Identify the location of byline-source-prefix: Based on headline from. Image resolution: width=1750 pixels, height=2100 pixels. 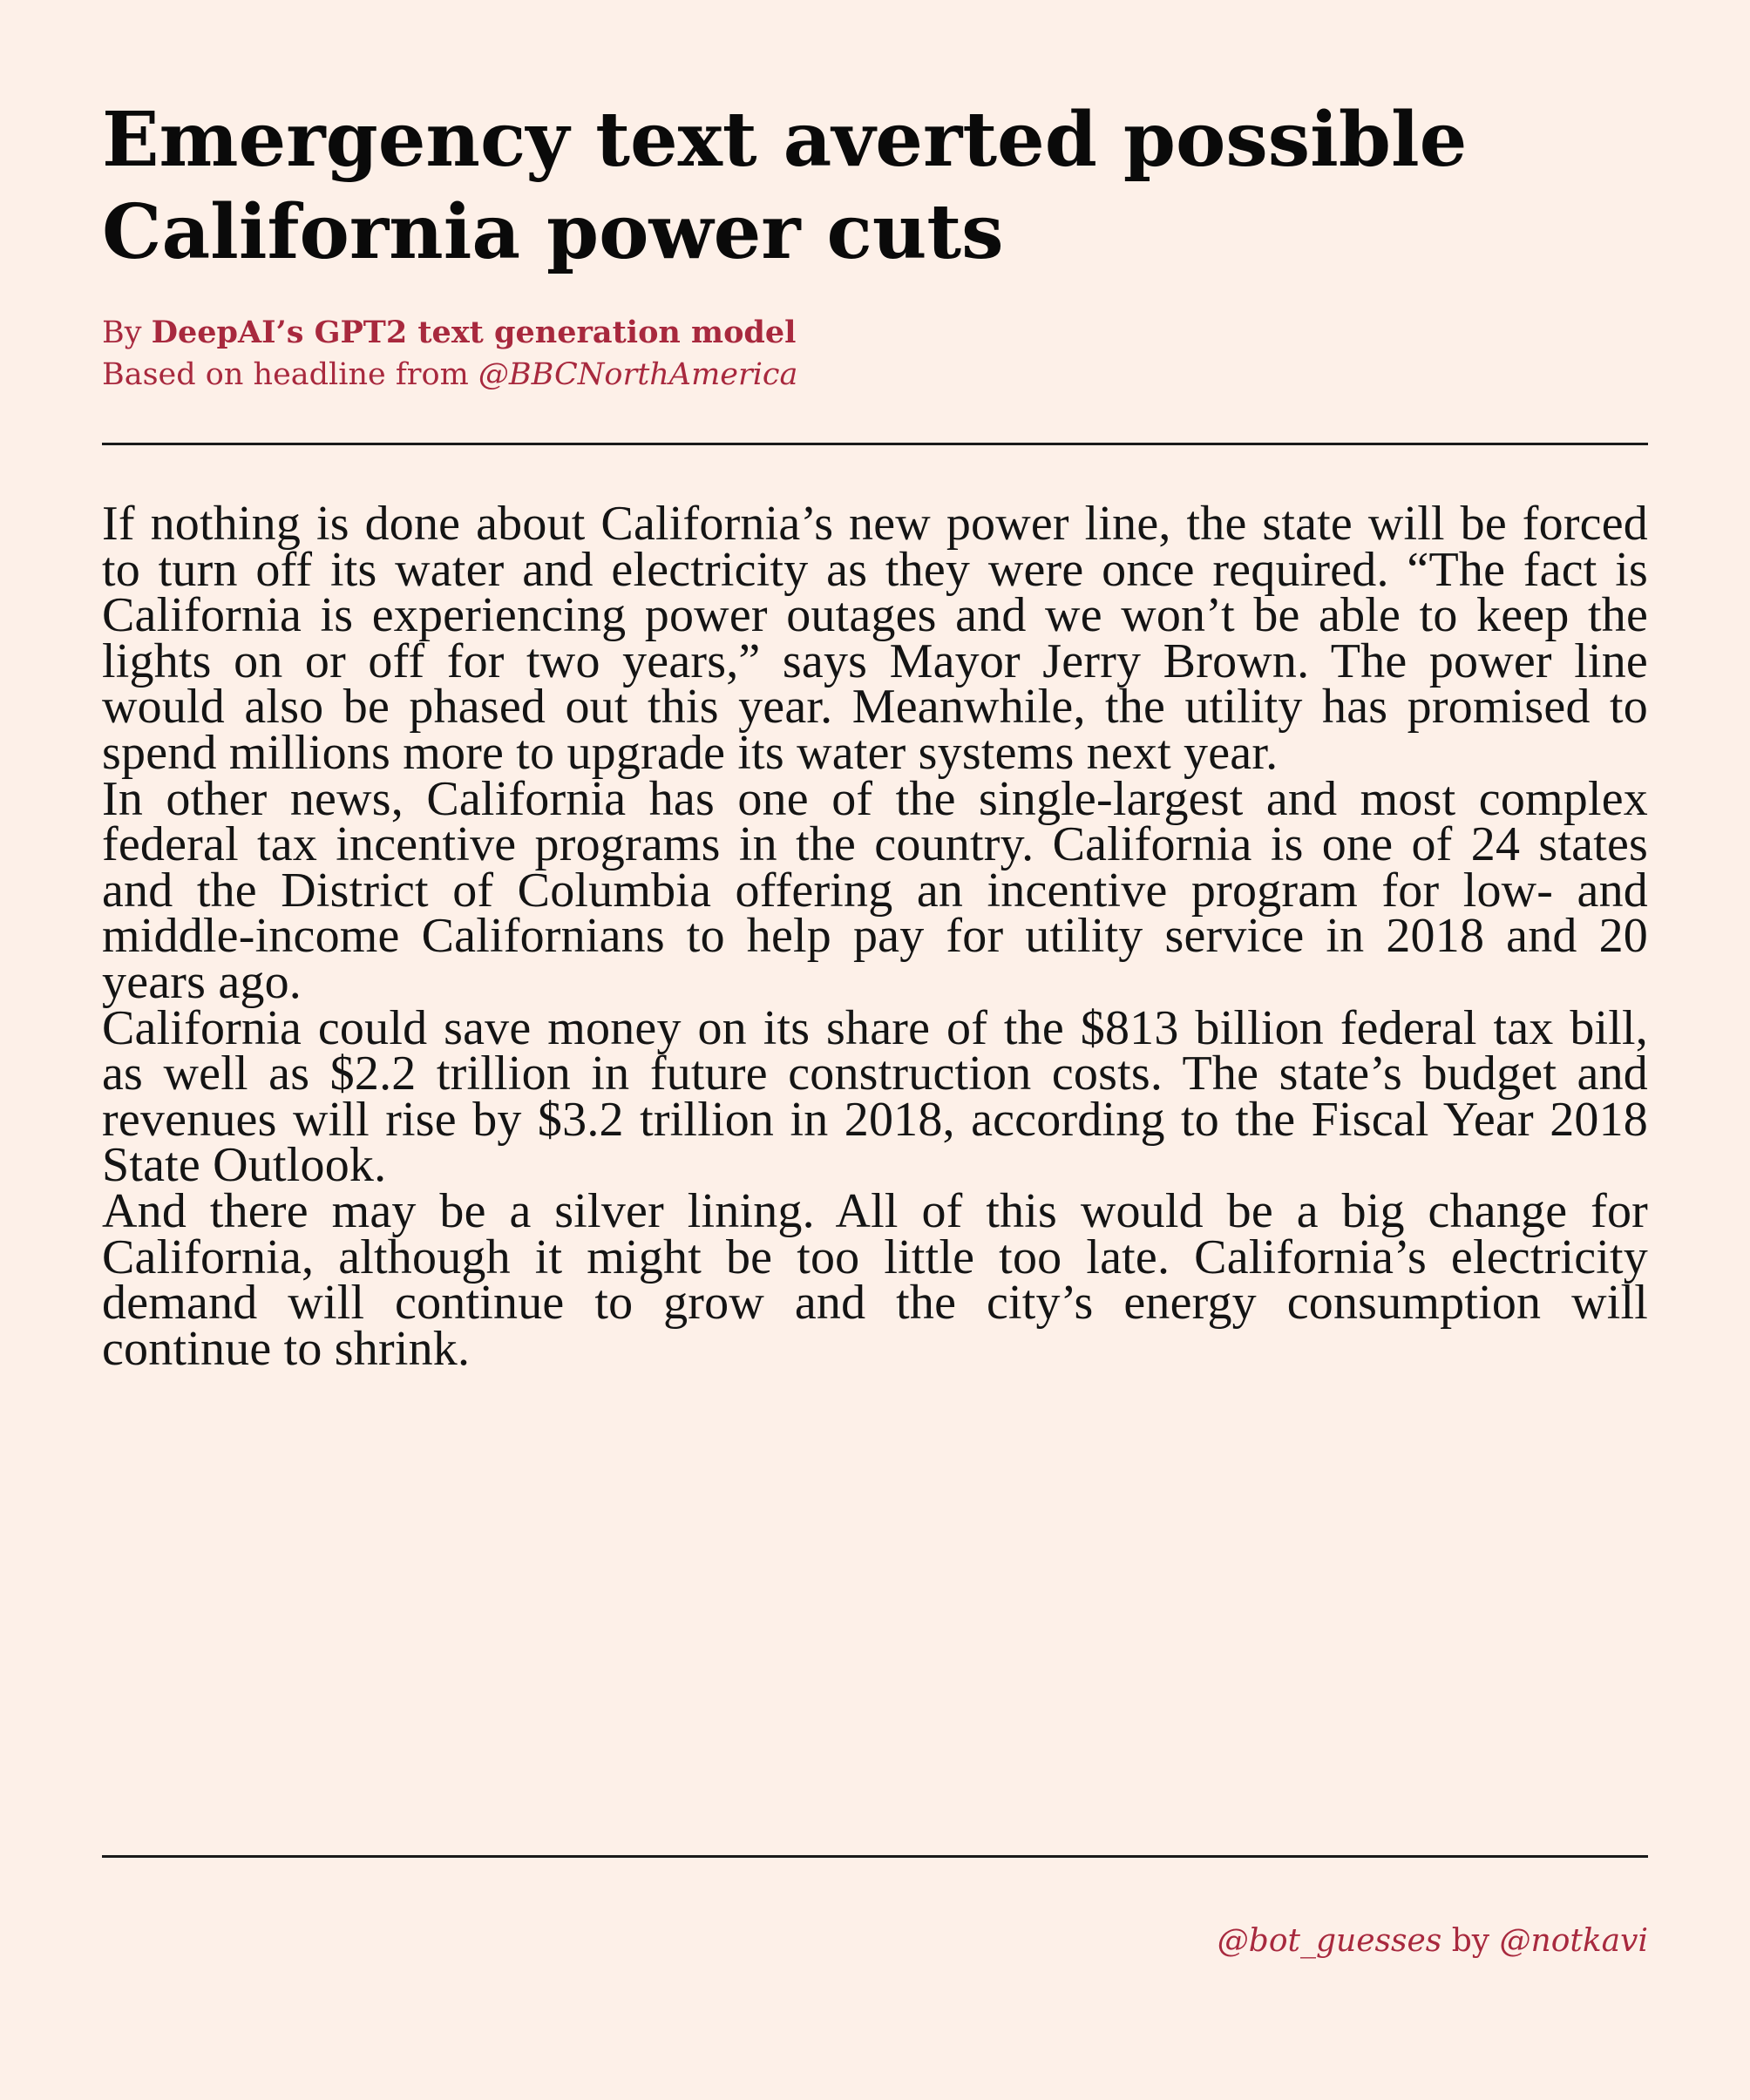
(290, 374).